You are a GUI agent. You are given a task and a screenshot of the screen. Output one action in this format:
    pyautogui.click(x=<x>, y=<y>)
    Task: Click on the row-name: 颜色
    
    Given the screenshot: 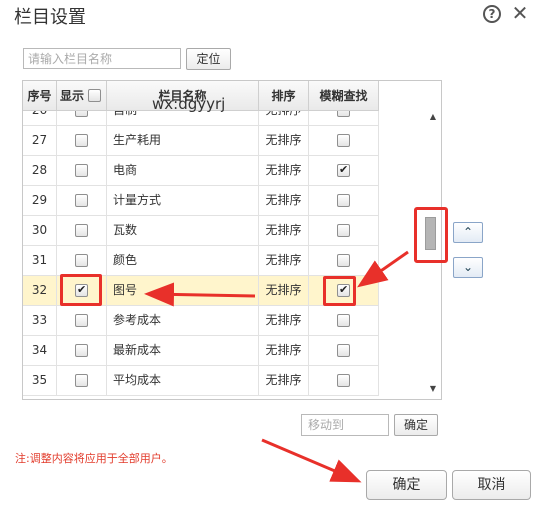 What is the action you would take?
    pyautogui.click(x=183, y=260)
    